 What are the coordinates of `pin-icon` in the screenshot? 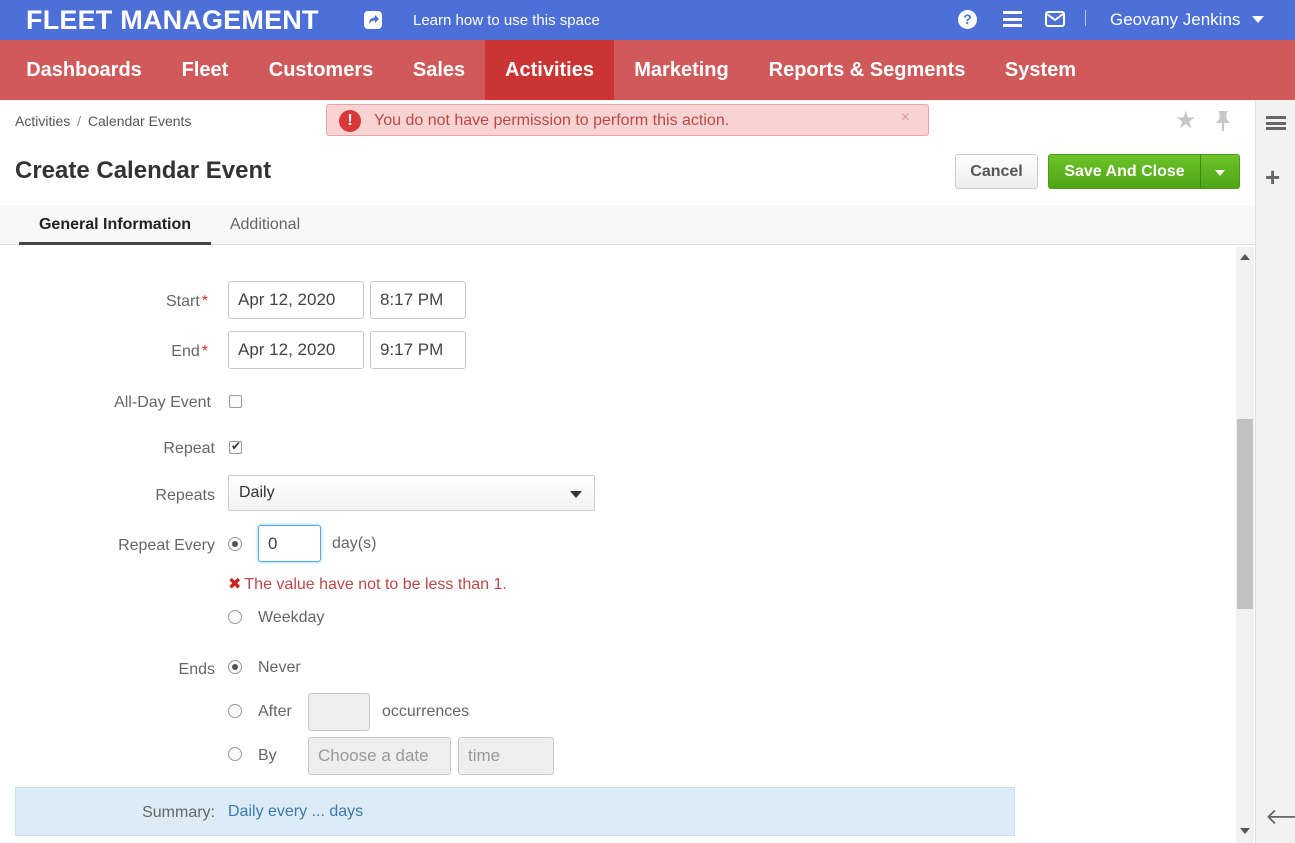 It's located at (1223, 123).